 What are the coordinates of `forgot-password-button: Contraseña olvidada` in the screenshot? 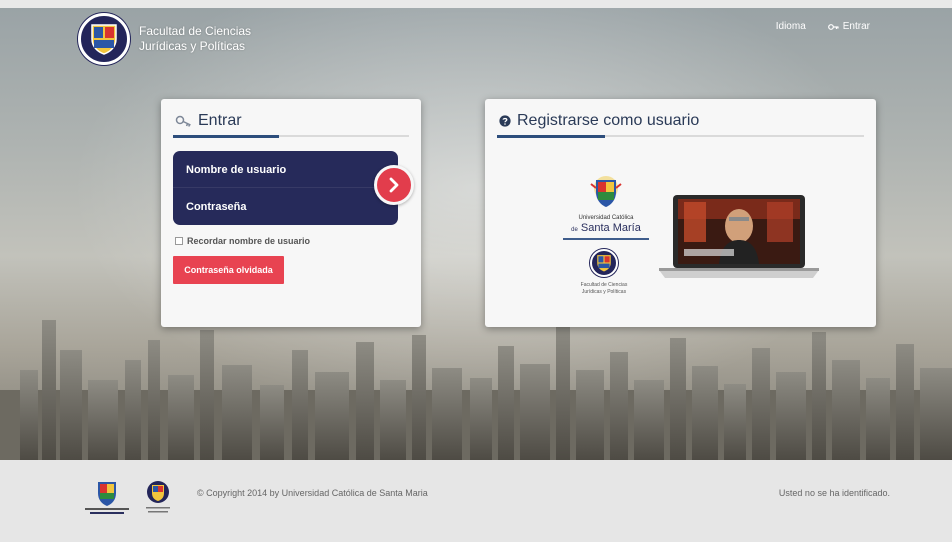 It's located at (228, 270).